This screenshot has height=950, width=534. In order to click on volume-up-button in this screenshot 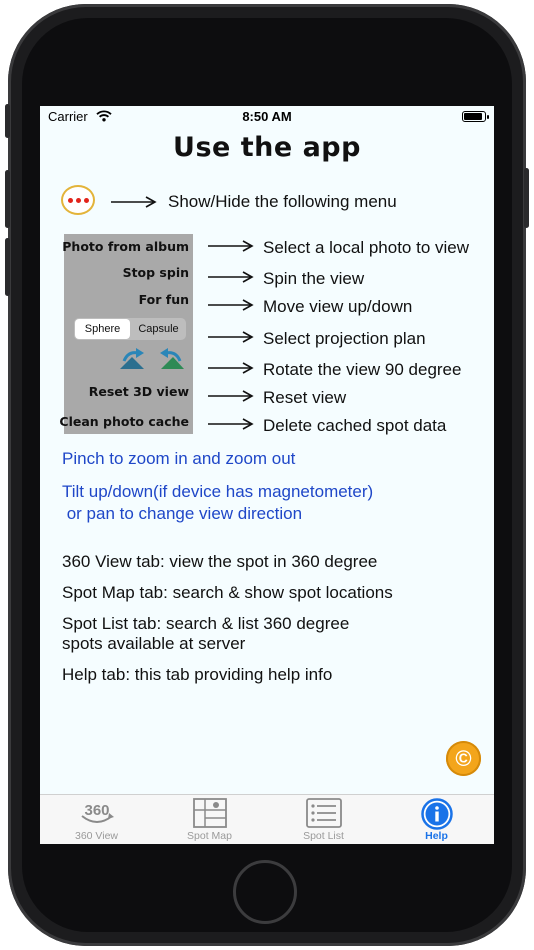, I will do `click(7, 199)`.